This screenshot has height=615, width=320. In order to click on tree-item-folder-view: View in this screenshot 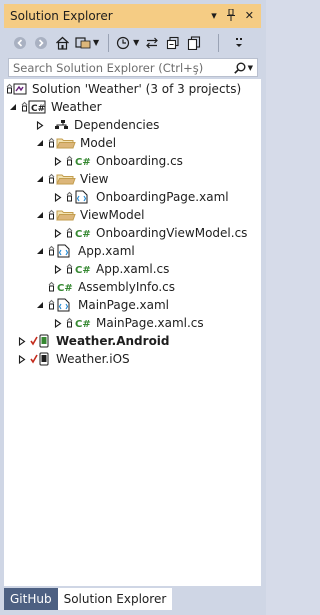, I will do `click(71, 179)`.